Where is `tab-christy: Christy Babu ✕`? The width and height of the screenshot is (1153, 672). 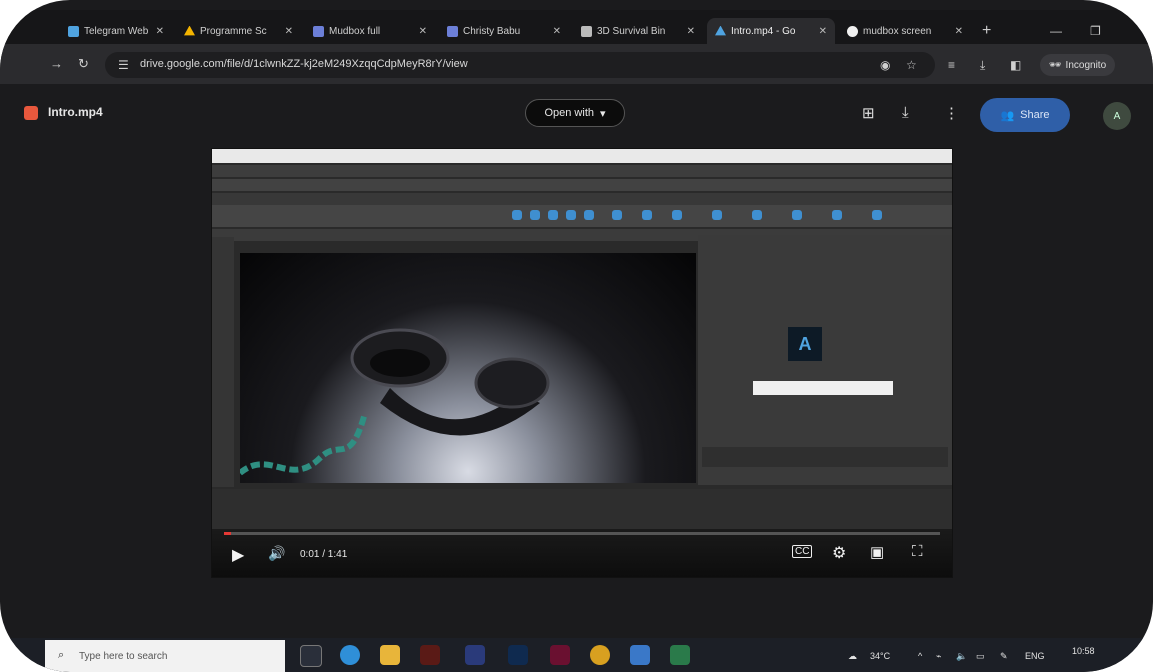 tab-christy: Christy Babu ✕ is located at coordinates (504, 31).